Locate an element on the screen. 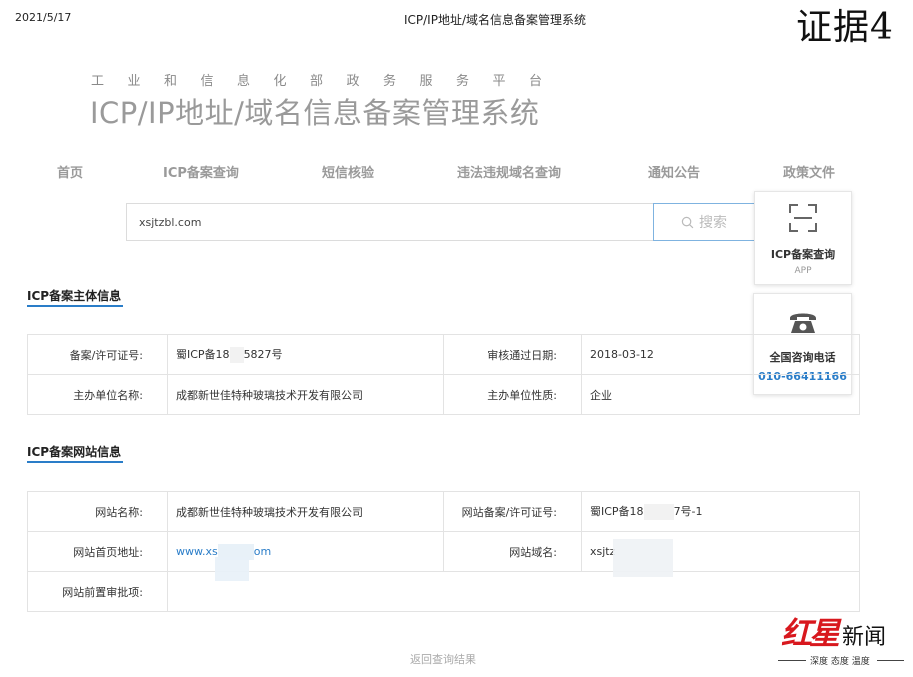  search-icon is located at coordinates (687, 222).